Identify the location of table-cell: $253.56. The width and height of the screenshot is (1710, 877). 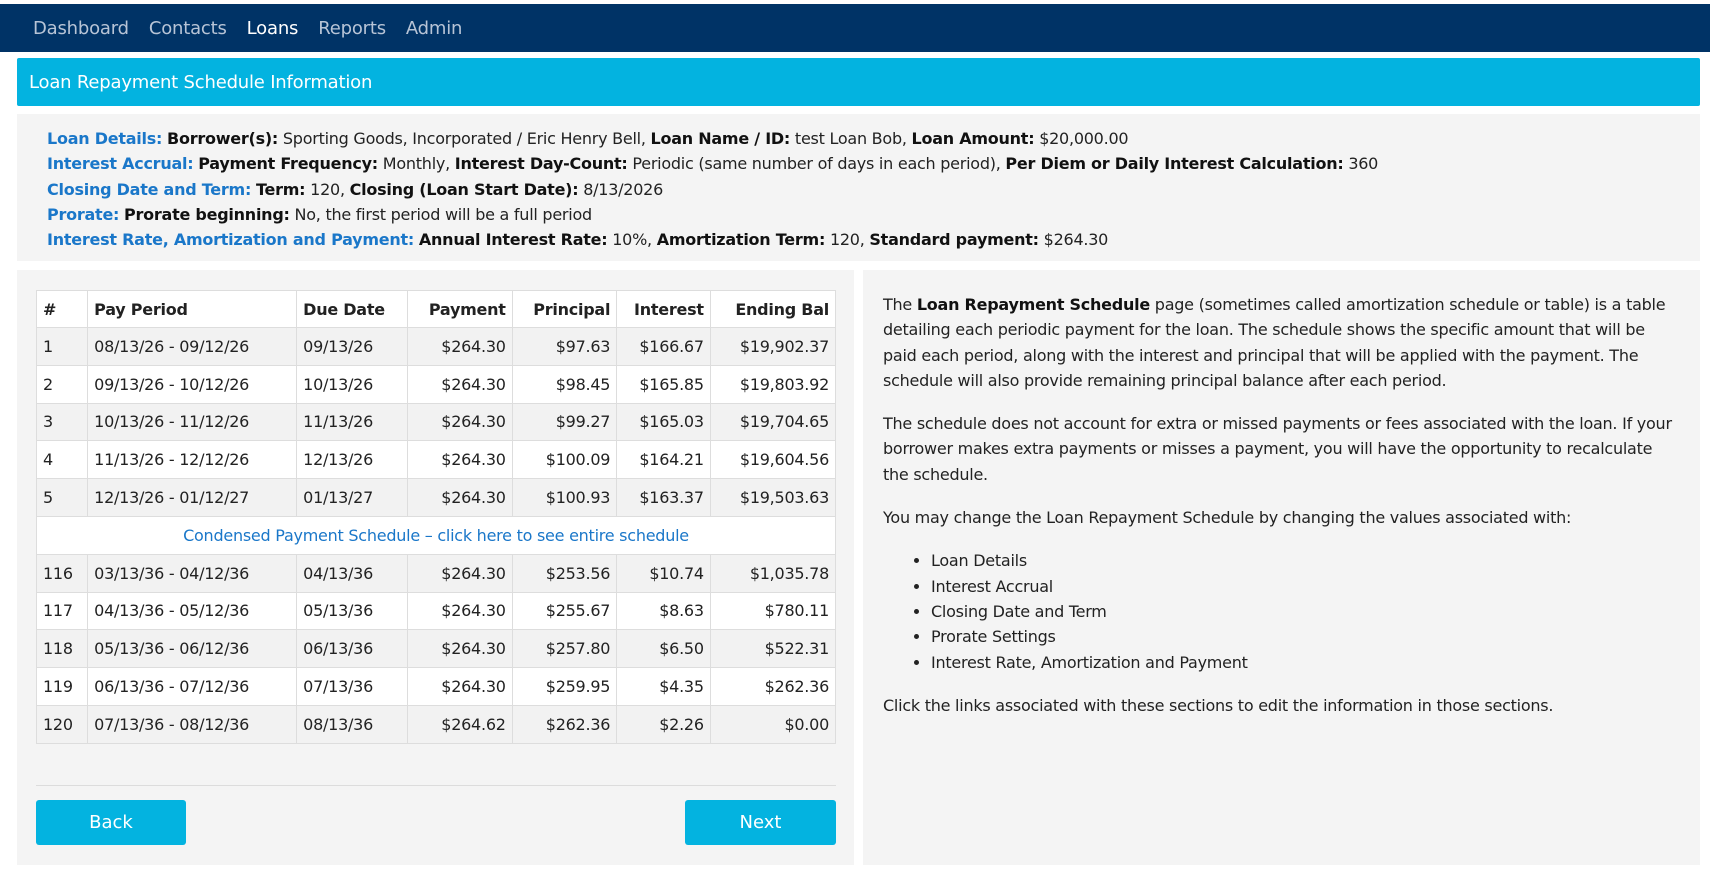
(564, 573).